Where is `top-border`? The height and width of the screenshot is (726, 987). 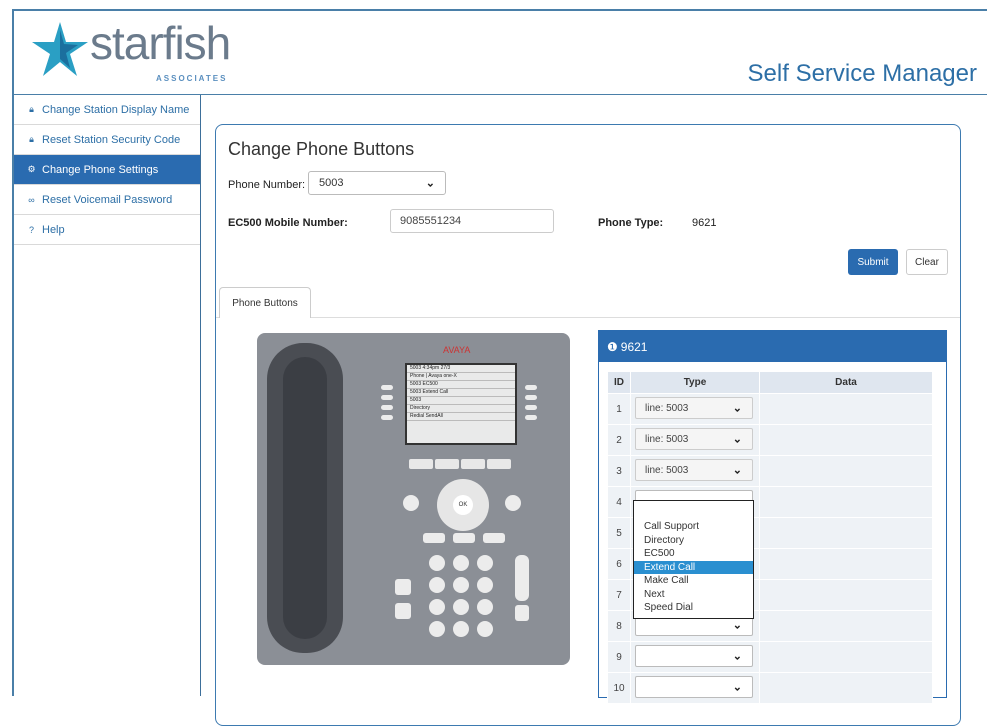
top-border is located at coordinates (499, 10).